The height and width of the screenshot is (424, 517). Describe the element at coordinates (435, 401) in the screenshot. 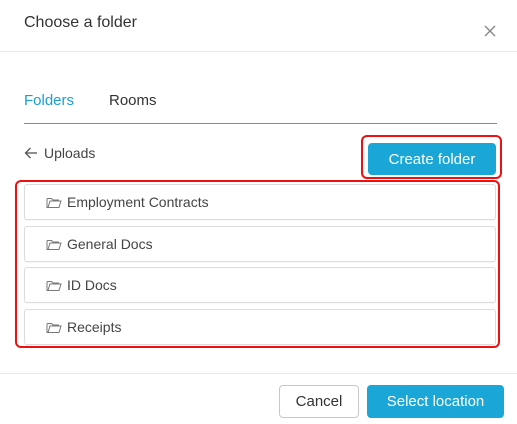

I see `select-location-button: Select location` at that location.